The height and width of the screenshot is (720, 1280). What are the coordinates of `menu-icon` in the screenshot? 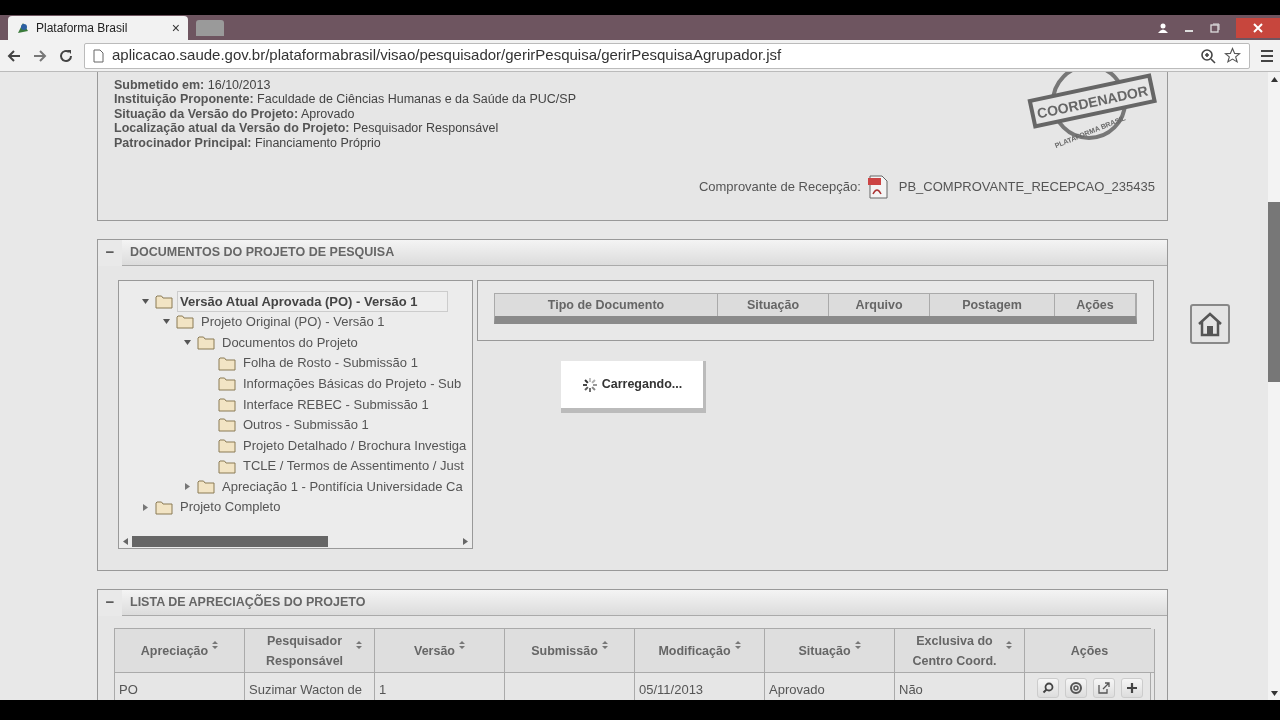 It's located at (1267, 55).